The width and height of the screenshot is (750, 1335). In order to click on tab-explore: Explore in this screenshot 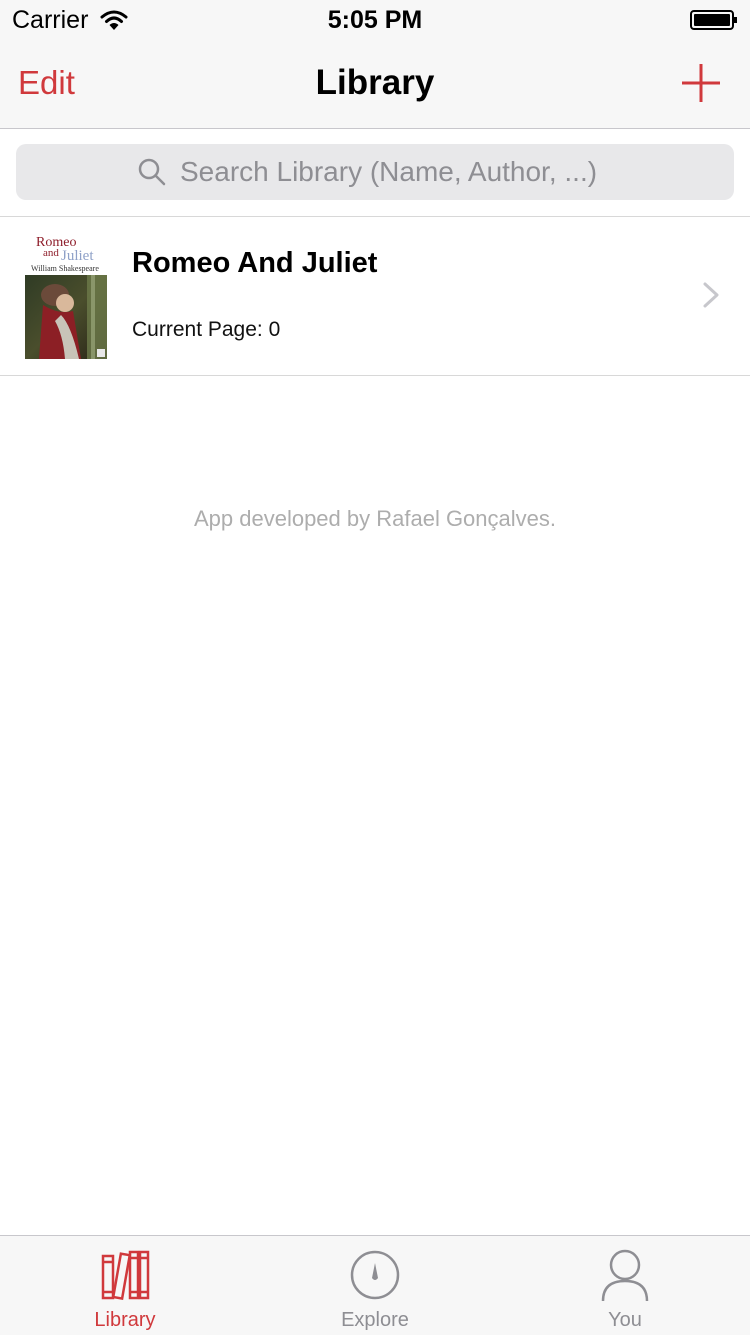, I will do `click(375, 1285)`.